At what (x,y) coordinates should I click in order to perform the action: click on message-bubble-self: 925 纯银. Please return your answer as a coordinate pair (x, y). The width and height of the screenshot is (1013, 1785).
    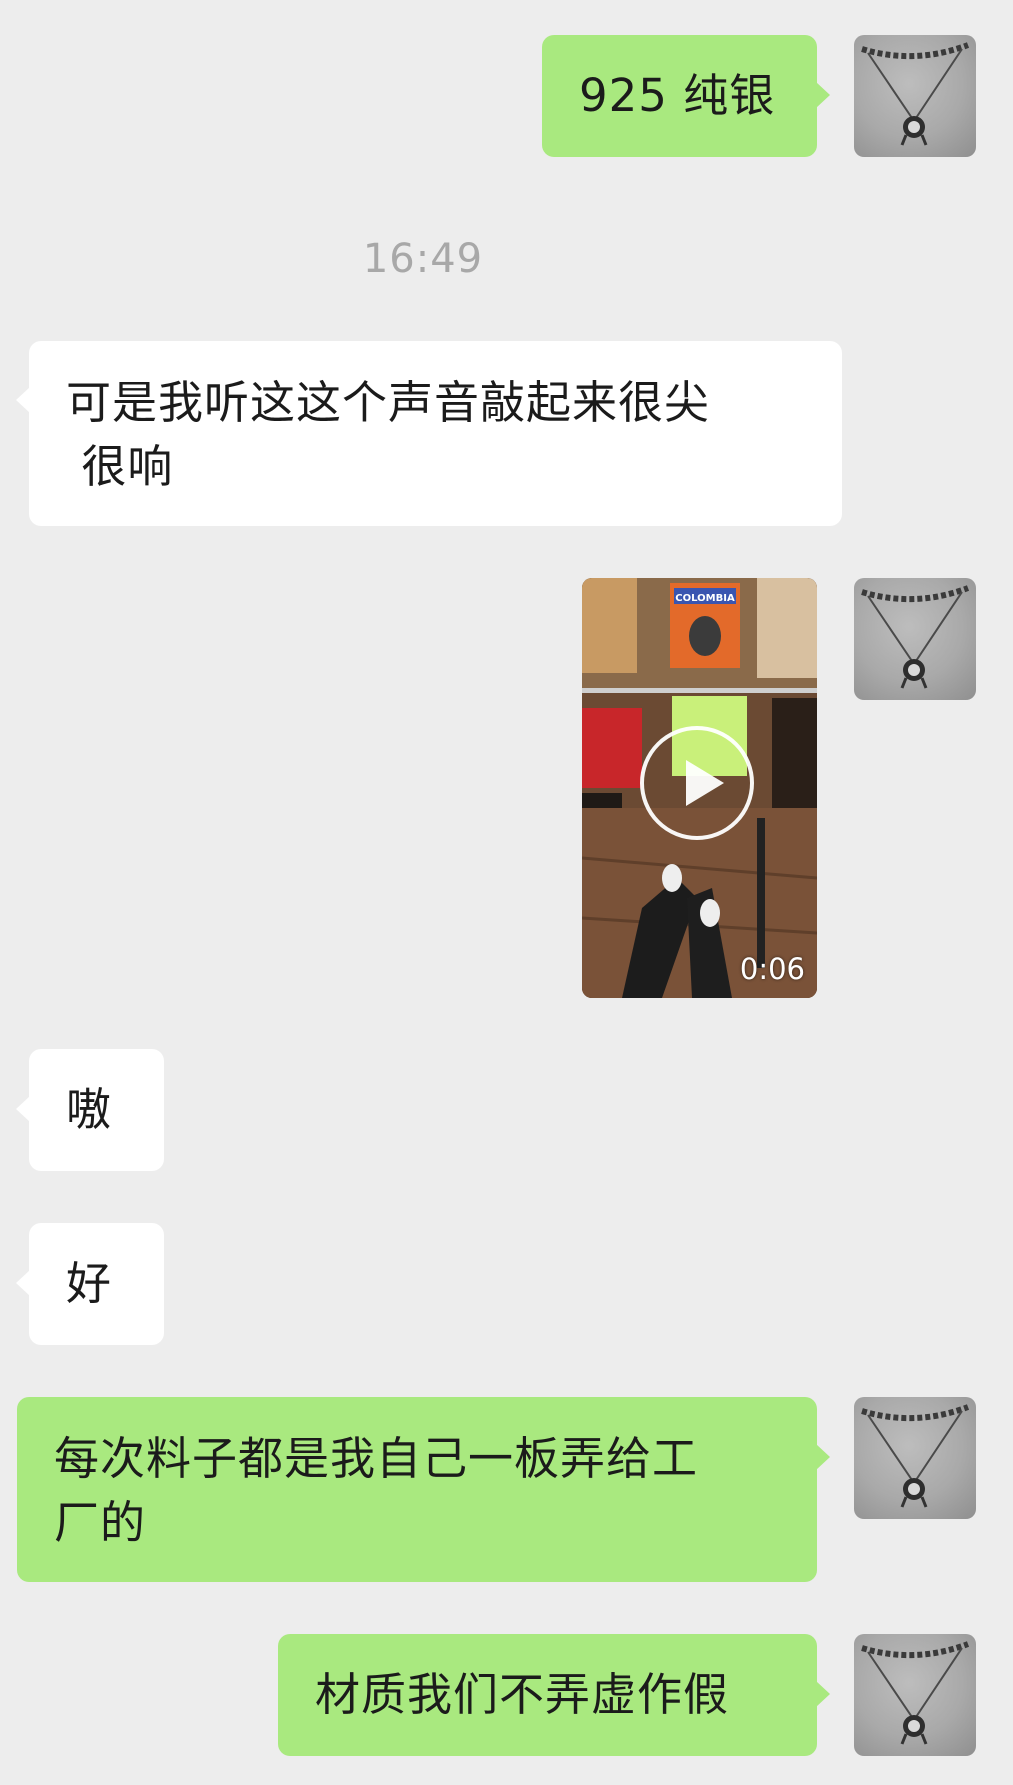
    Looking at the image, I should click on (686, 96).